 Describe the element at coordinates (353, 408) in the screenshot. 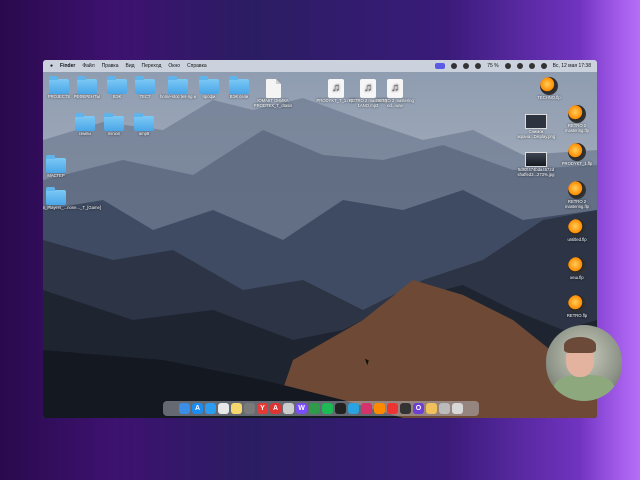

I see `dock-telegram-icon` at that location.